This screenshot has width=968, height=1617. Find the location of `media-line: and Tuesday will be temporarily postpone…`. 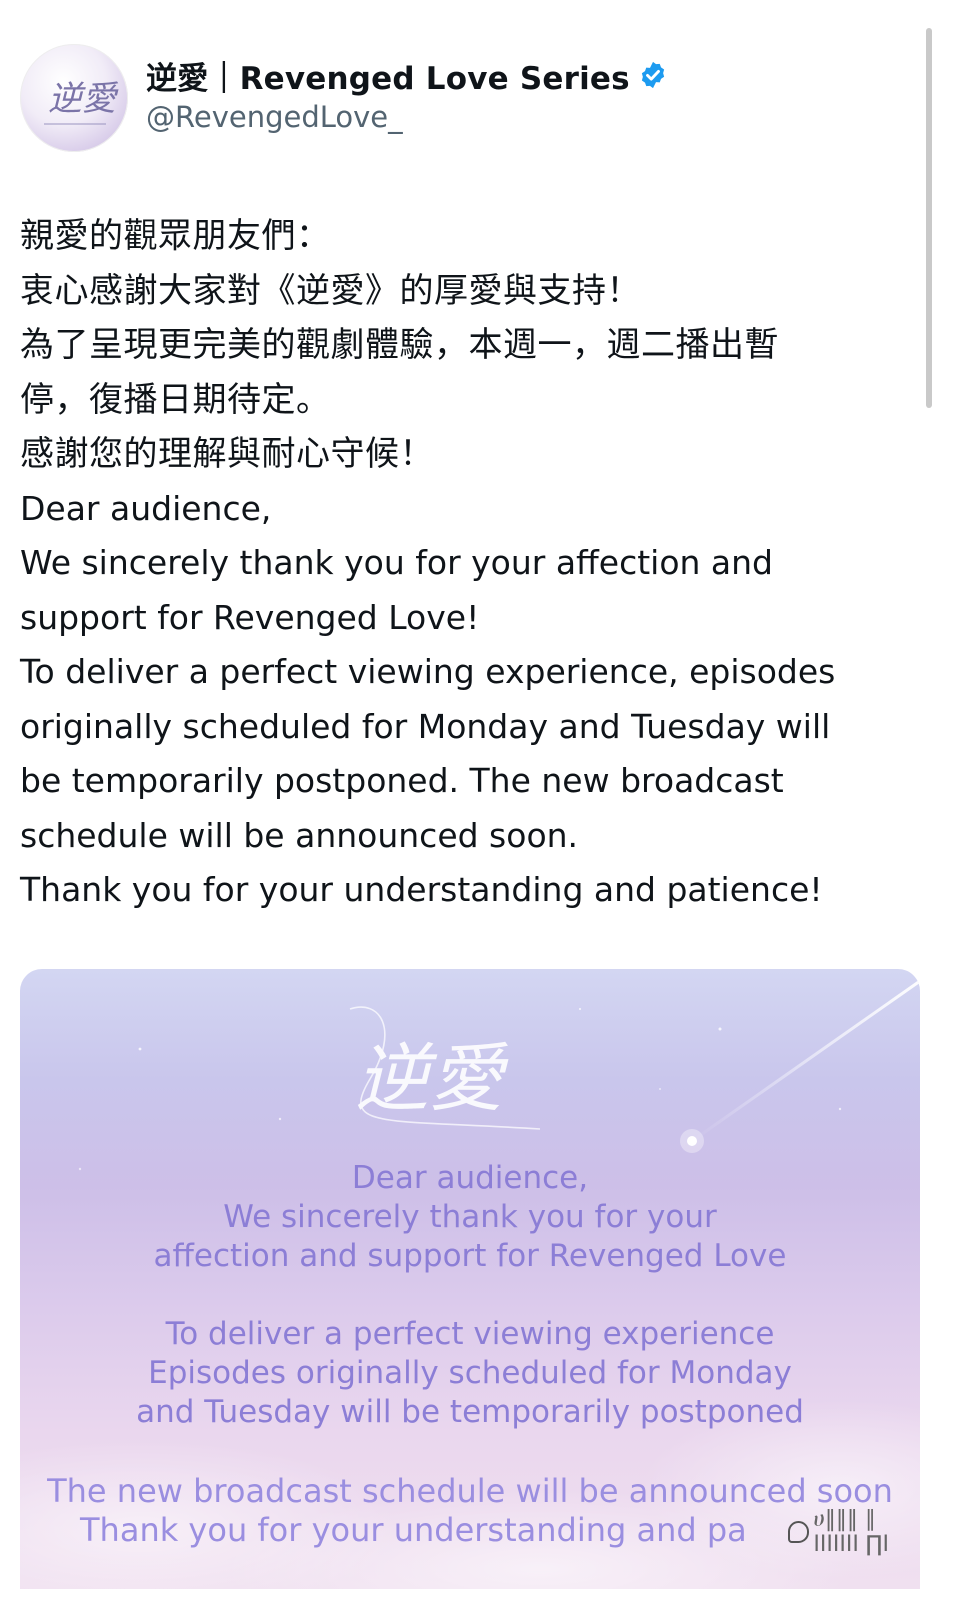

media-line: and Tuesday will be temporarily postpone… is located at coordinates (470, 1412).